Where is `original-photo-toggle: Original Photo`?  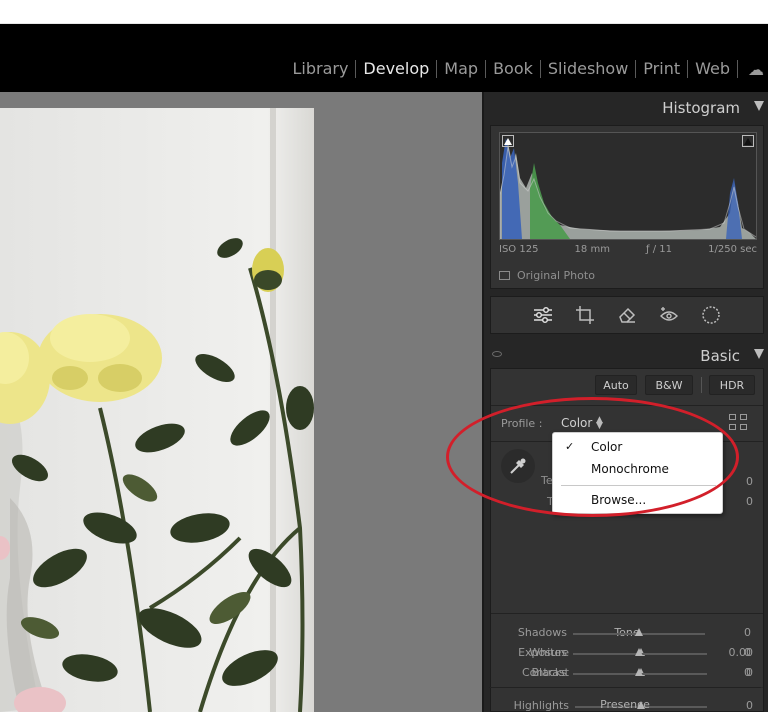 original-photo-toggle: Original Photo is located at coordinates (547, 275).